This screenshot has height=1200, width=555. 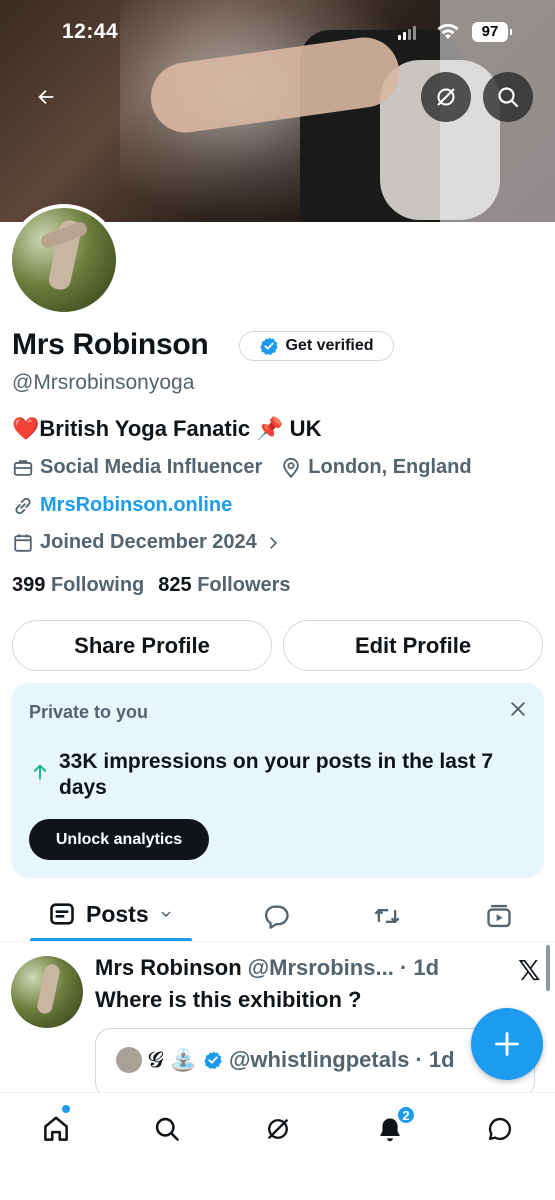 What do you see at coordinates (273, 543) in the screenshot?
I see `chevron-right-icon` at bounding box center [273, 543].